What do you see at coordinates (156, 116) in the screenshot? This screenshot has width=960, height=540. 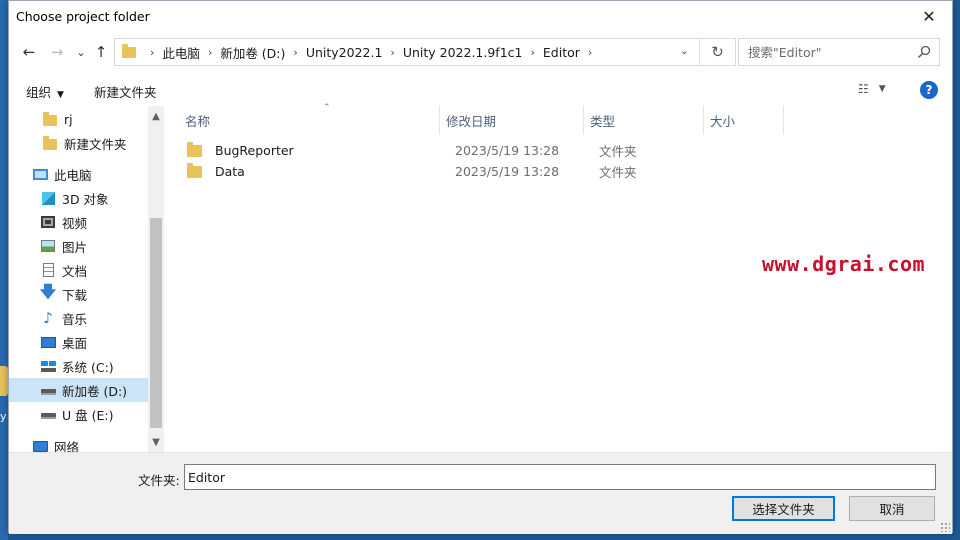 I see `scroll-up-arrow-icon: ▲` at bounding box center [156, 116].